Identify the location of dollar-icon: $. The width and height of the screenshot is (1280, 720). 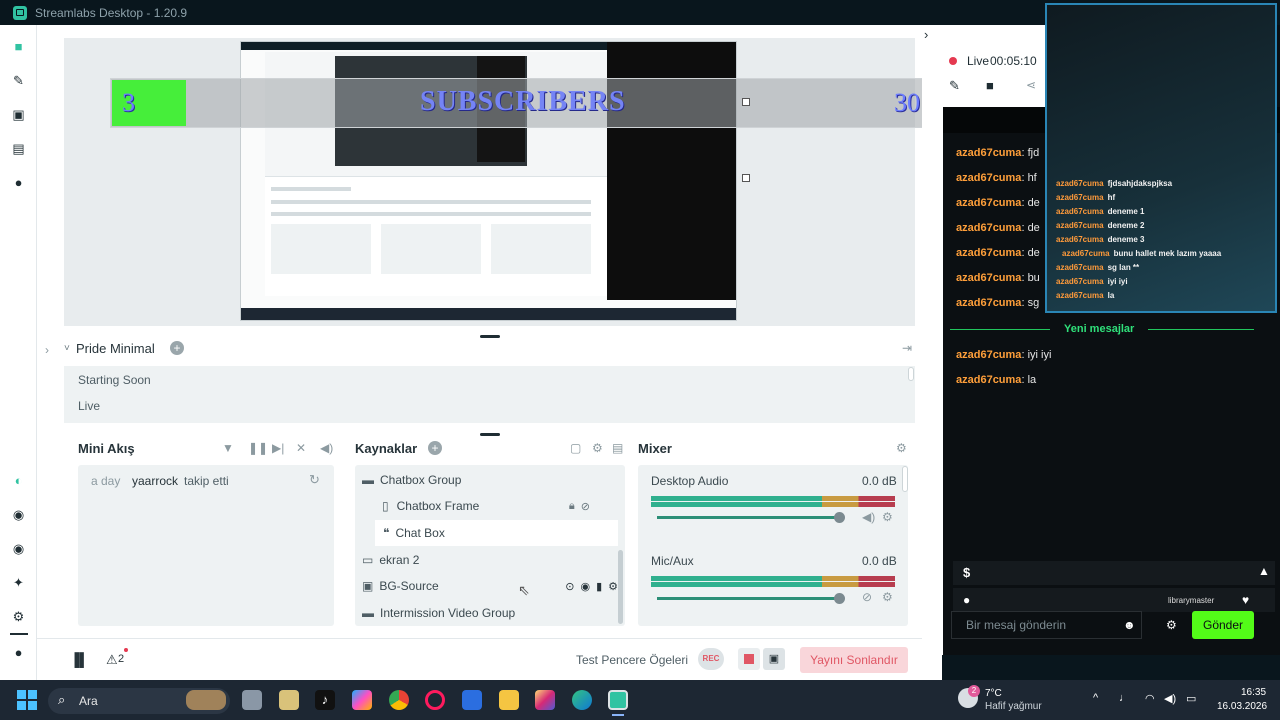
(966, 572).